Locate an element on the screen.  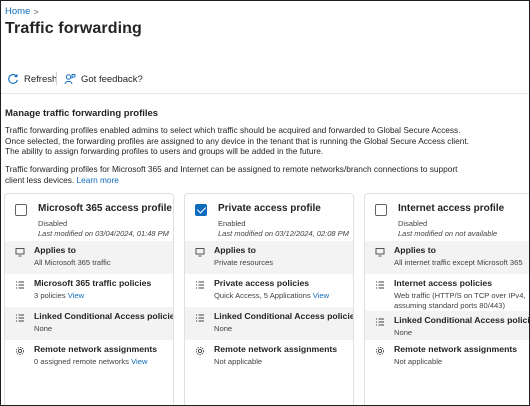
section-label: Private access policies is located at coordinates (262, 283).